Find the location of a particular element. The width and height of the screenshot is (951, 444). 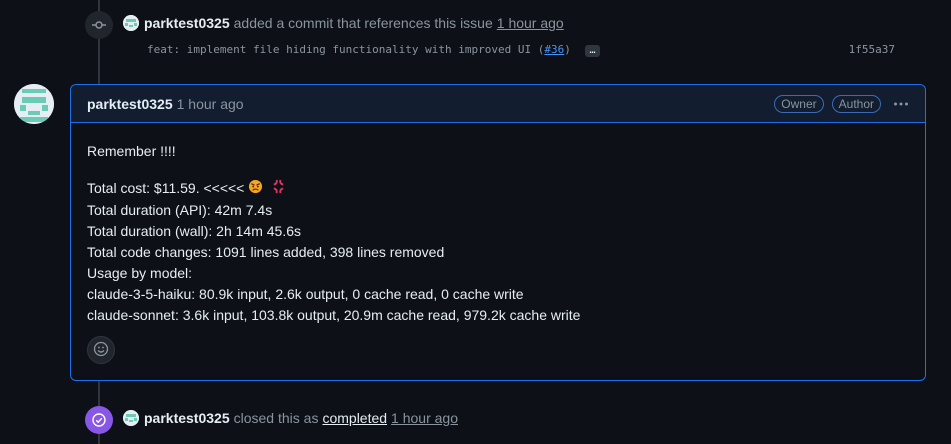

completed-link: completed is located at coordinates (354, 418).